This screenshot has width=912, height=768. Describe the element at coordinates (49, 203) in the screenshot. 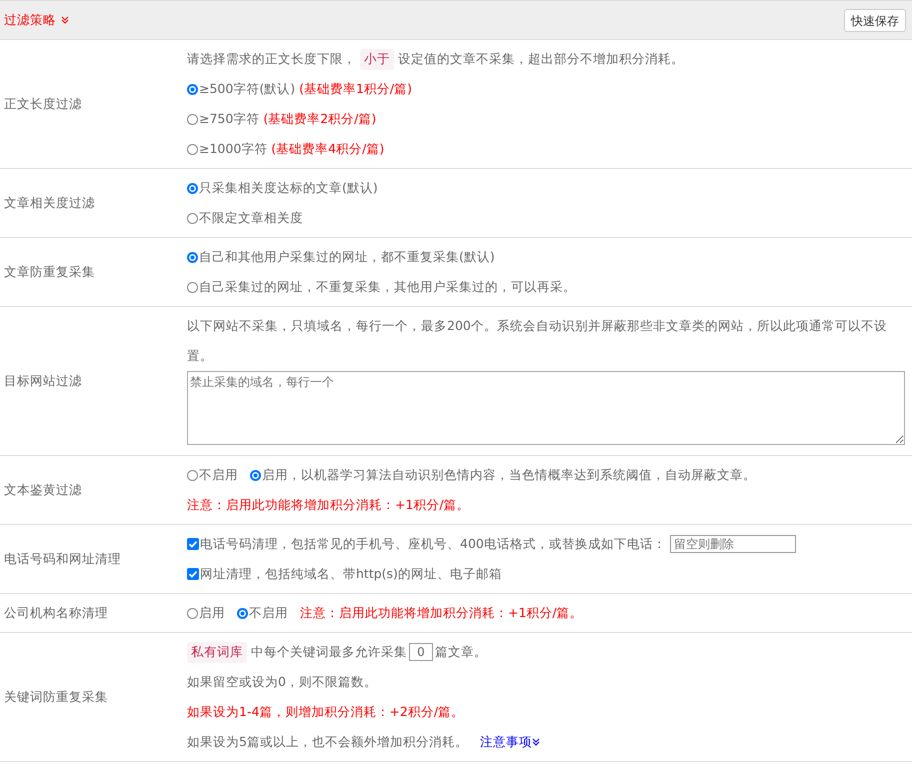

I see `setting-label: 文章相关度过滤` at that location.